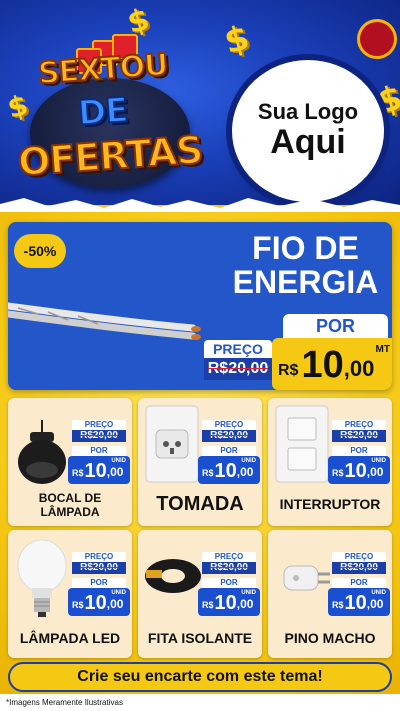  I want to click on product-name: LÂMPADA LED, so click(70, 638).